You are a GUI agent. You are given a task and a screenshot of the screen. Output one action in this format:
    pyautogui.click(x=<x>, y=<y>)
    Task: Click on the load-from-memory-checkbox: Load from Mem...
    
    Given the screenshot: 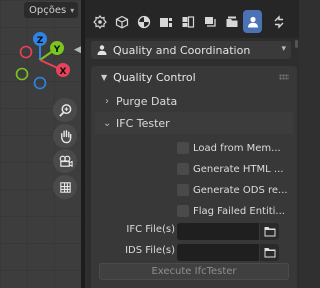 What is the action you would take?
    pyautogui.click(x=237, y=148)
    